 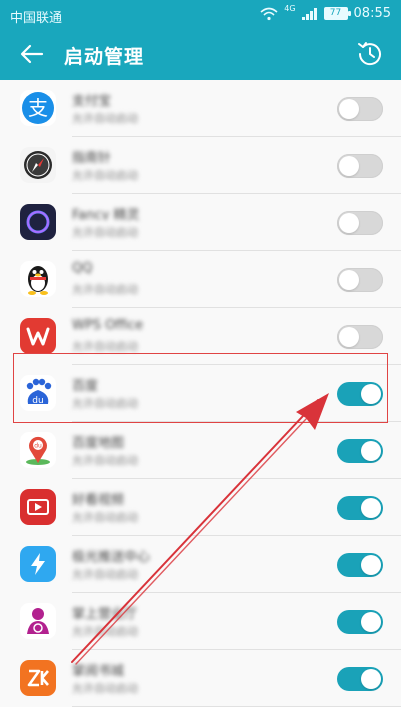 I want to click on app-name: 好看视频, so click(x=98, y=499).